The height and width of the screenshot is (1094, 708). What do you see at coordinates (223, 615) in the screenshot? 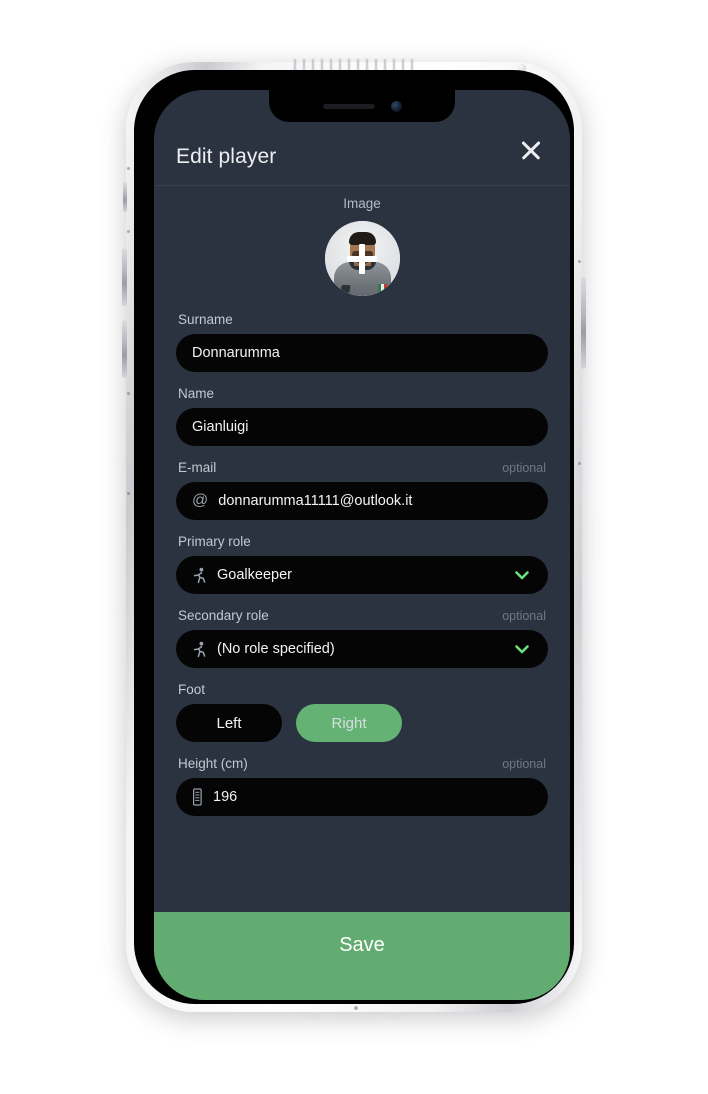
I see `secondary-role-label: Secondary role` at bounding box center [223, 615].